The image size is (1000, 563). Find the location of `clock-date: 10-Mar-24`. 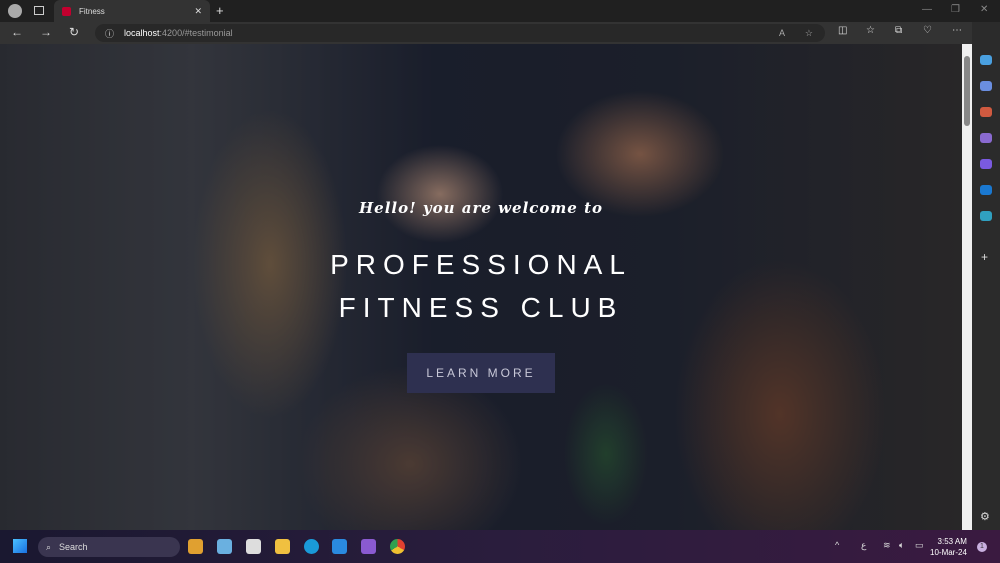

clock-date: 10-Mar-24 is located at coordinates (948, 552).